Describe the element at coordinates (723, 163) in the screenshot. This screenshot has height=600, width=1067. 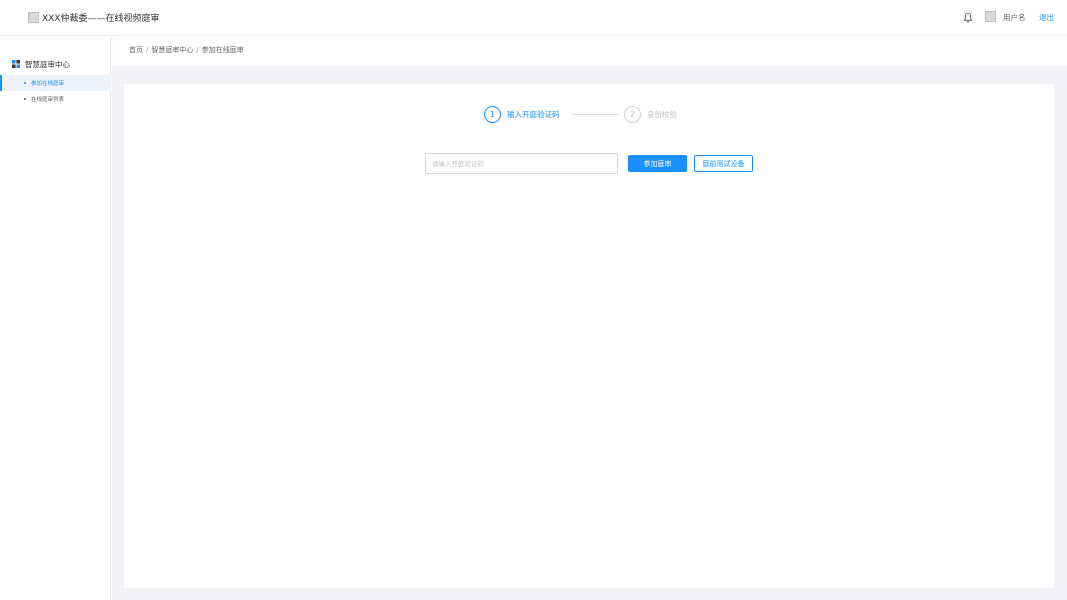
I see `test-device-button: 庭前测试设备` at that location.